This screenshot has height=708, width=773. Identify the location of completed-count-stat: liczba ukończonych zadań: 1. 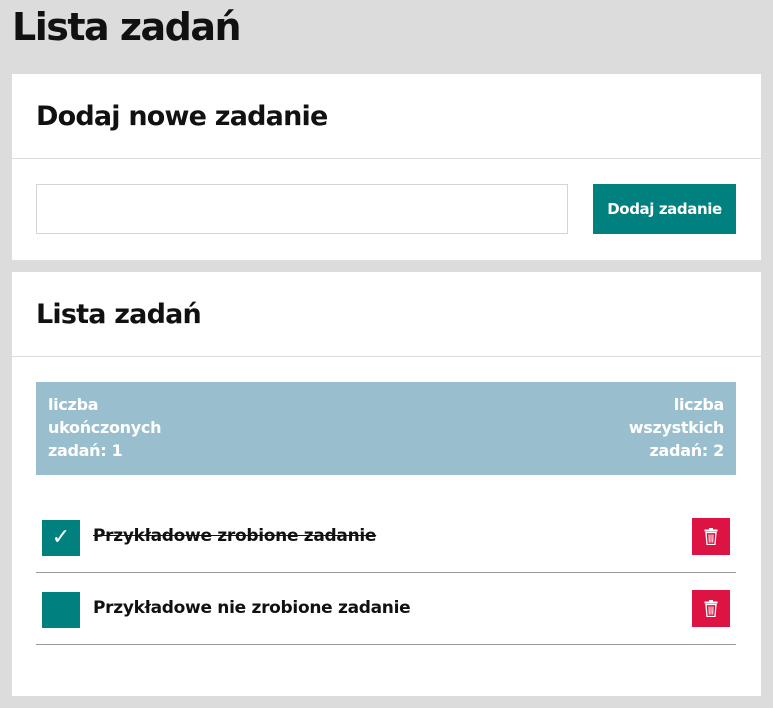
(108, 427).